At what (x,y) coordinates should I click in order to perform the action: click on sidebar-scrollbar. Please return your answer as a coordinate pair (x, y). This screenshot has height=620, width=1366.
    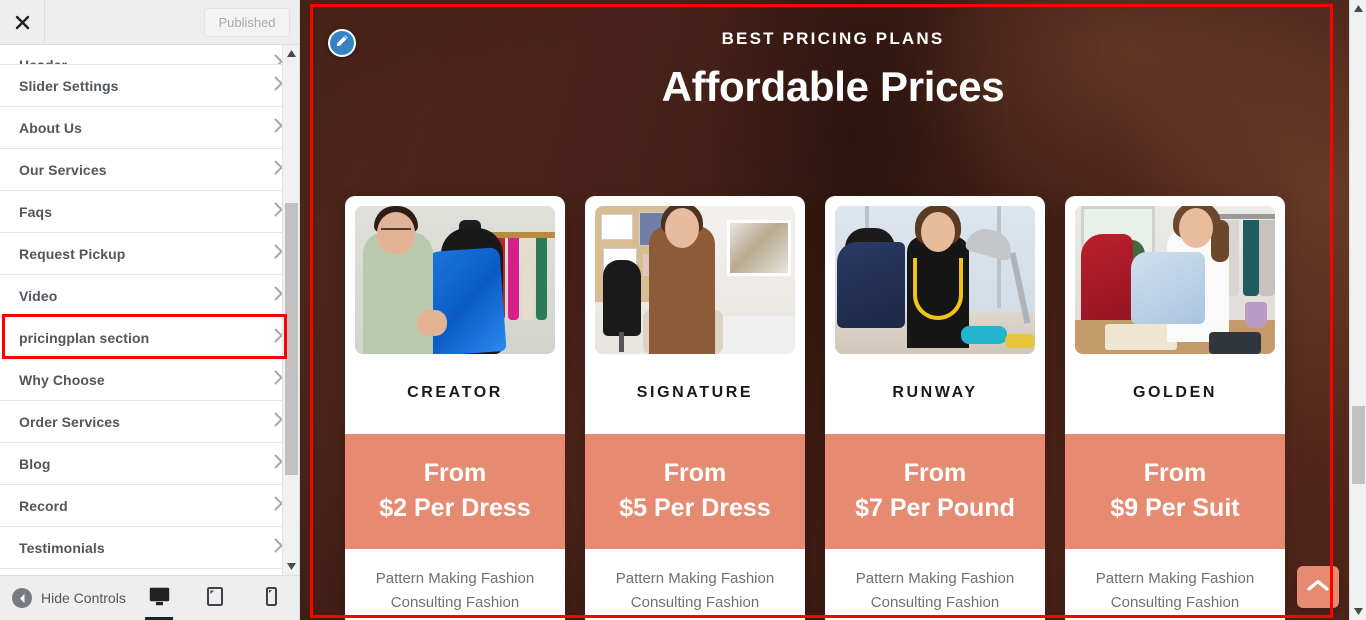
    Looking at the image, I should click on (290, 310).